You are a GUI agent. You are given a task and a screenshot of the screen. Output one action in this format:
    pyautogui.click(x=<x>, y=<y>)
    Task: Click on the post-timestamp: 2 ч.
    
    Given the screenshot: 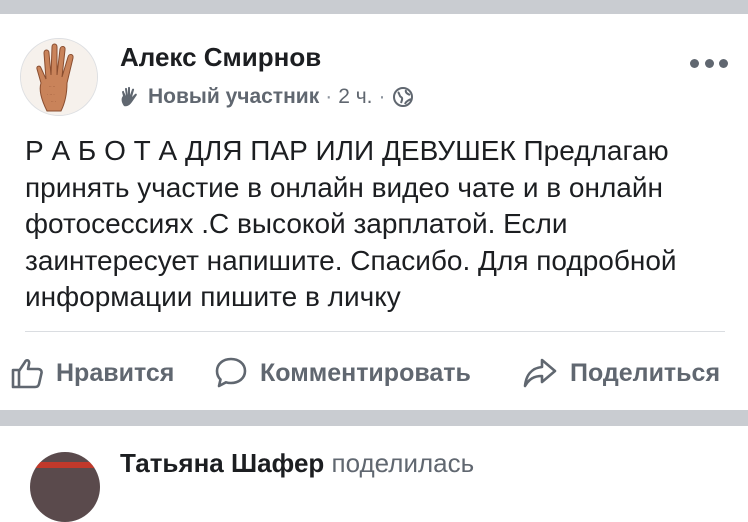 What is the action you would take?
    pyautogui.click(x=355, y=97)
    